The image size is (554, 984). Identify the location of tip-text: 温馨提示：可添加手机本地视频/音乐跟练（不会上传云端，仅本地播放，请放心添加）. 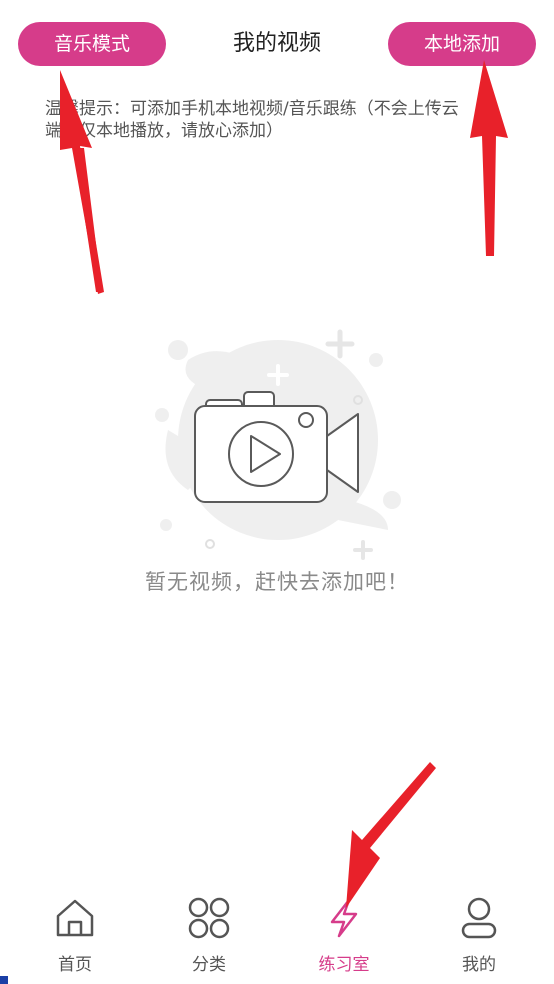
(252, 120).